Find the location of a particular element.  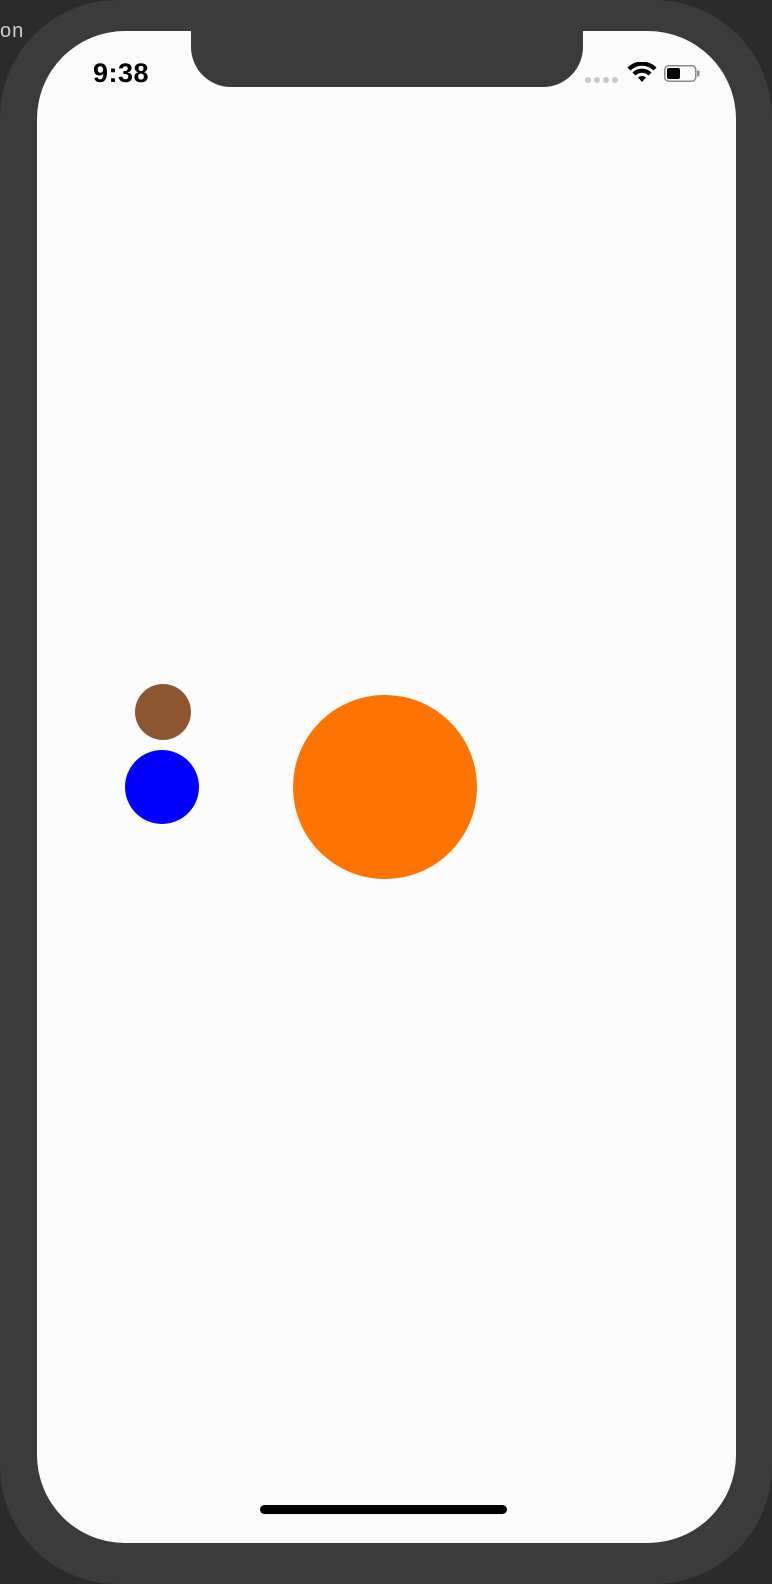

home-indicator is located at coordinates (383, 1509).